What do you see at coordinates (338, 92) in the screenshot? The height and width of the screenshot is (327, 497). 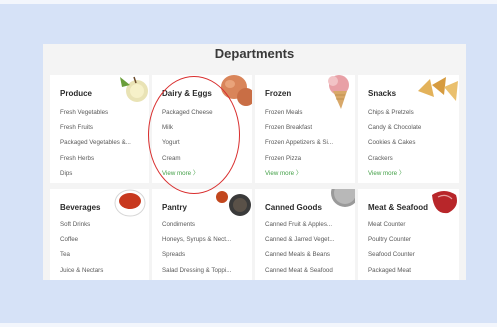 I see `ice-cream-icon` at bounding box center [338, 92].